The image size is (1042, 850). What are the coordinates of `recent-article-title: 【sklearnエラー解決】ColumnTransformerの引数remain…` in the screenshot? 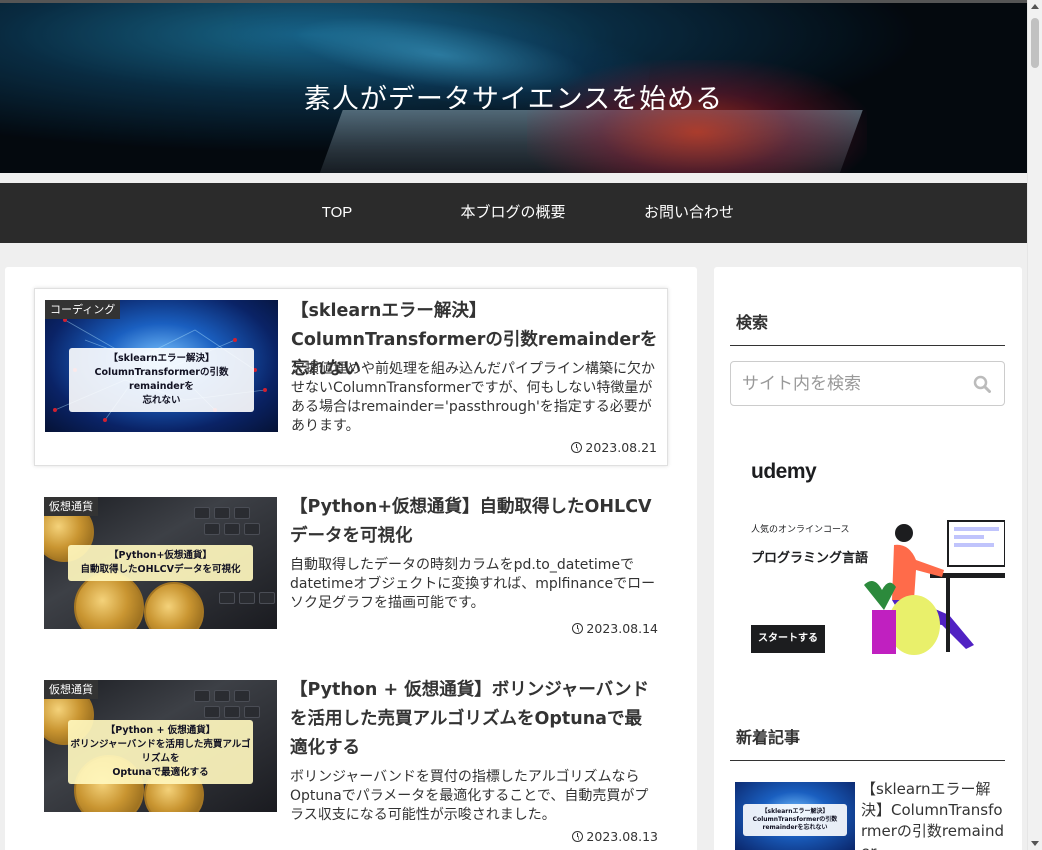 It's located at (933, 814).